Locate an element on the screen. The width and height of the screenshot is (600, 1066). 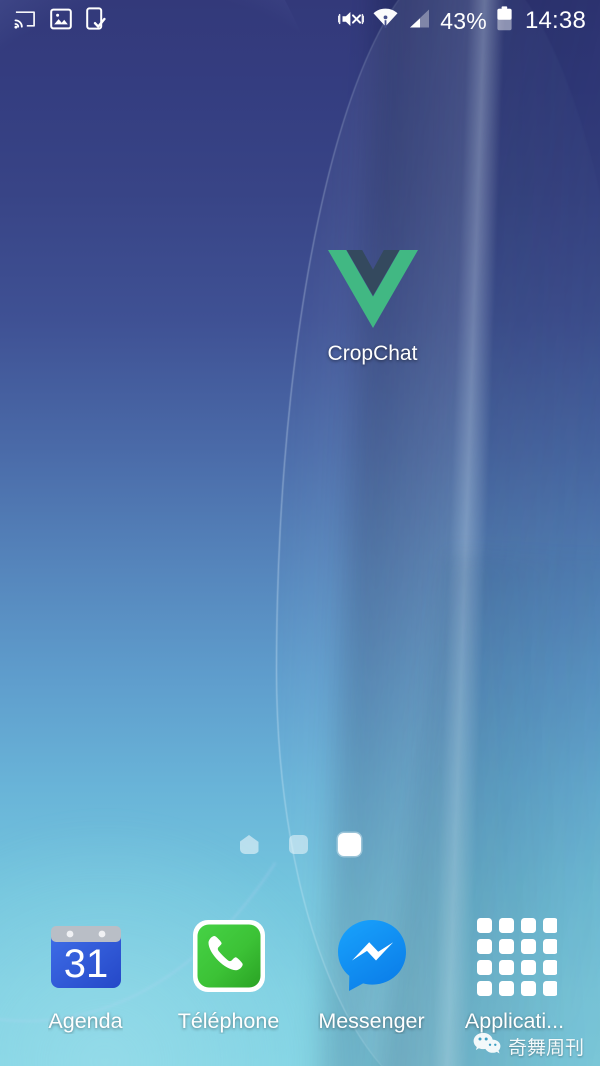
wifi-icon is located at coordinates (385, 21).